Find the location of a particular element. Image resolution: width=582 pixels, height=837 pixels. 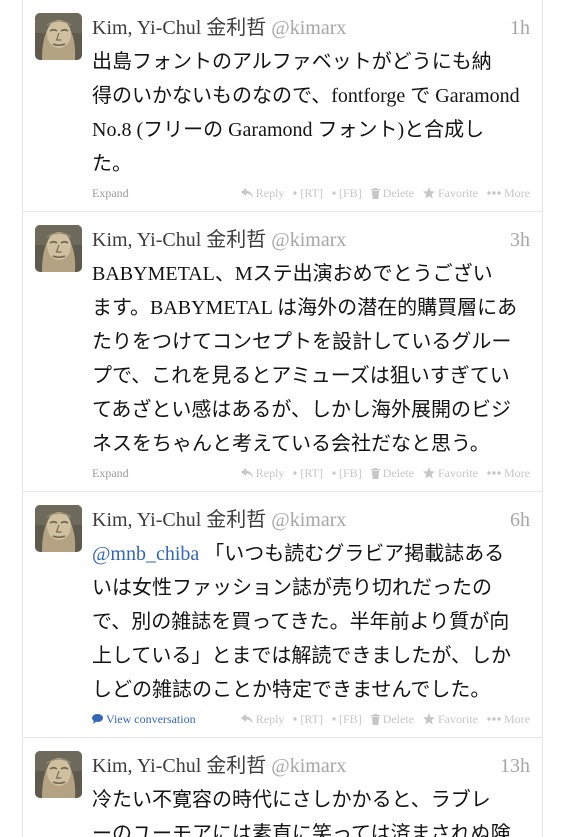

tweet-text-segment: いは女性ファッション誌が売り切れだったの is located at coordinates (292, 588).